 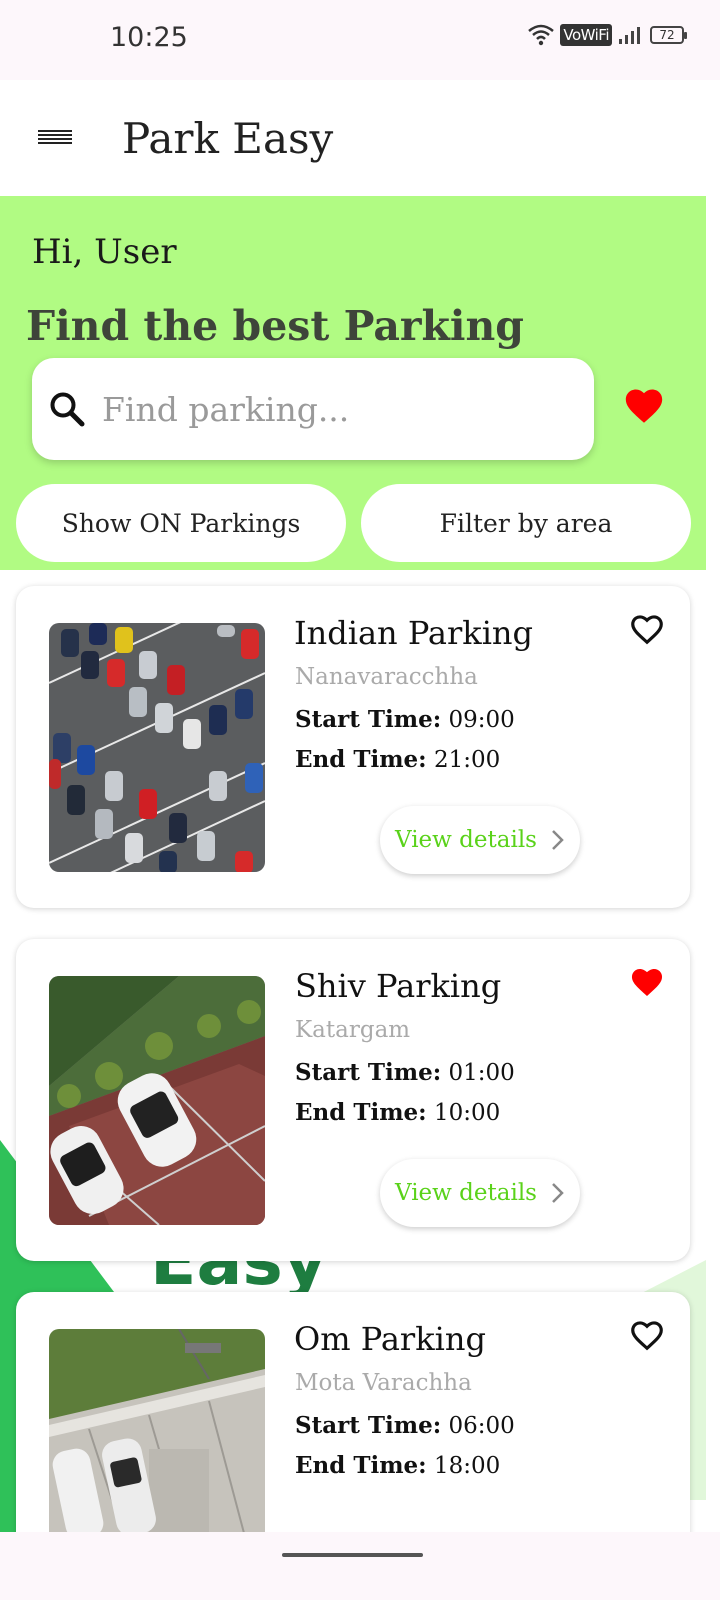 What do you see at coordinates (467, 1113) in the screenshot?
I see `end-time-value: 10:00` at bounding box center [467, 1113].